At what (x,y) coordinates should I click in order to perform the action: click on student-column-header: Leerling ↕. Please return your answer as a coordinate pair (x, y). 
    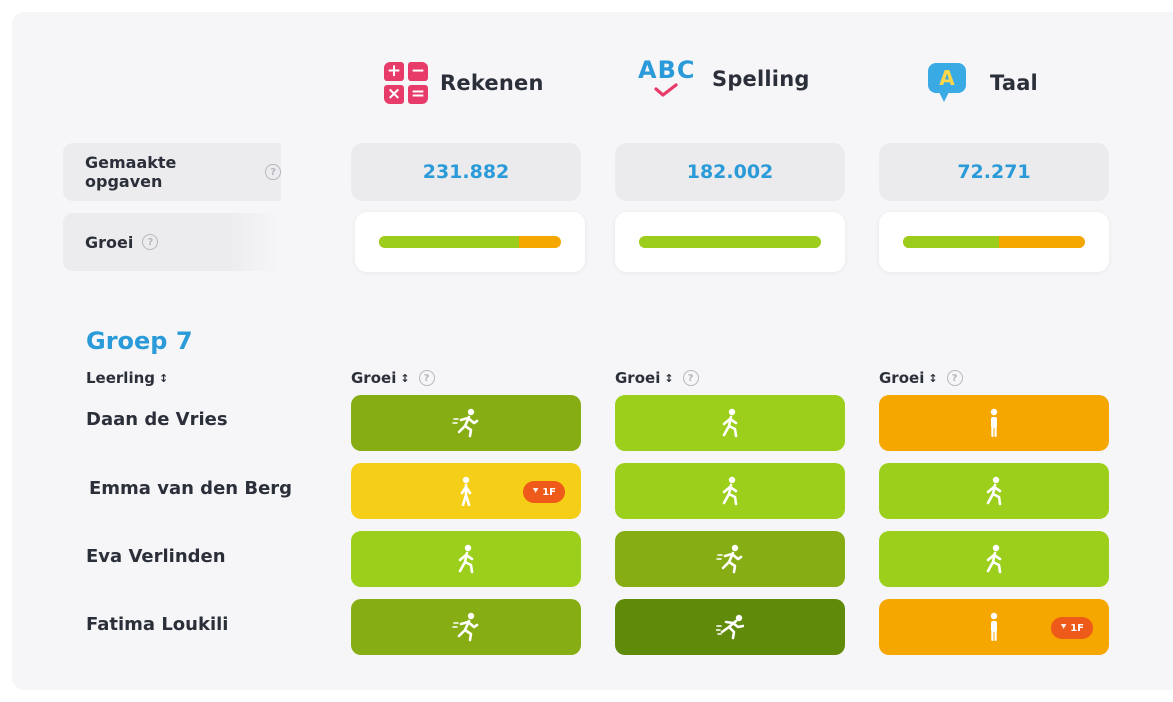
    Looking at the image, I should click on (127, 378).